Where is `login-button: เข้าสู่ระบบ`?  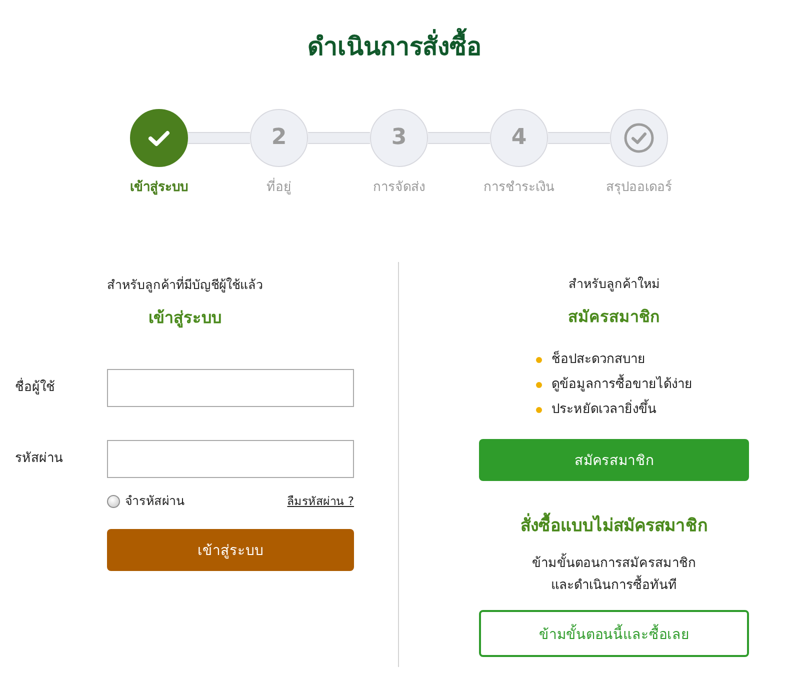 login-button: เข้าสู่ระบบ is located at coordinates (230, 550).